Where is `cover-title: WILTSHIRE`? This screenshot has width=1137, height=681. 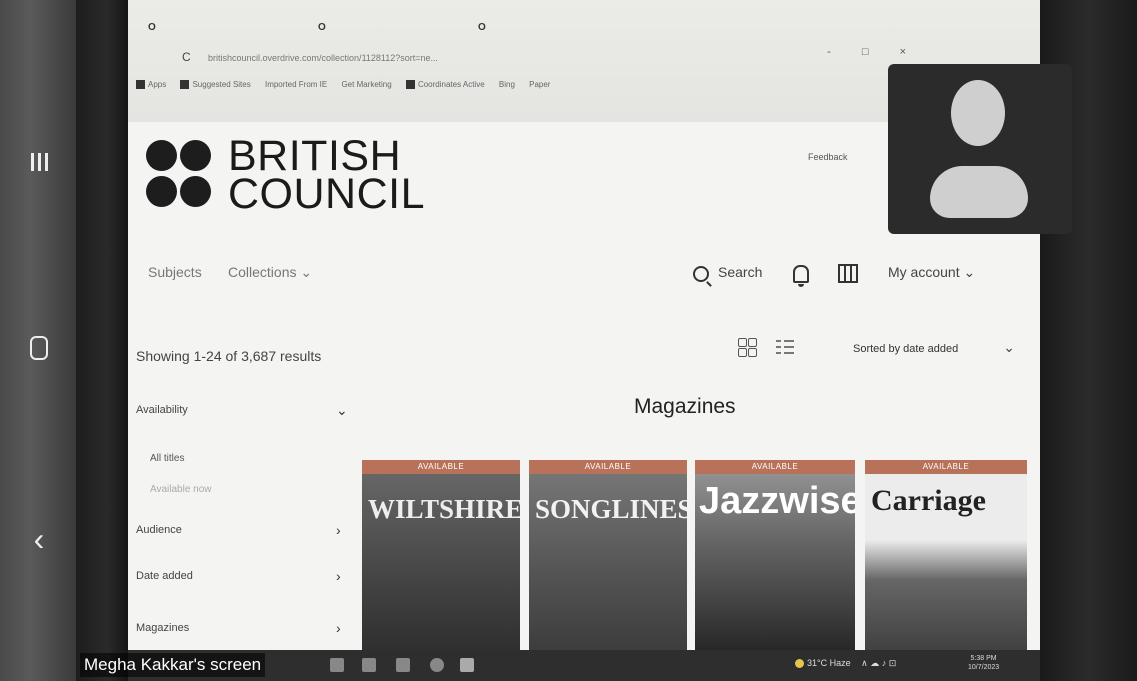 cover-title: WILTSHIRE is located at coordinates (444, 509).